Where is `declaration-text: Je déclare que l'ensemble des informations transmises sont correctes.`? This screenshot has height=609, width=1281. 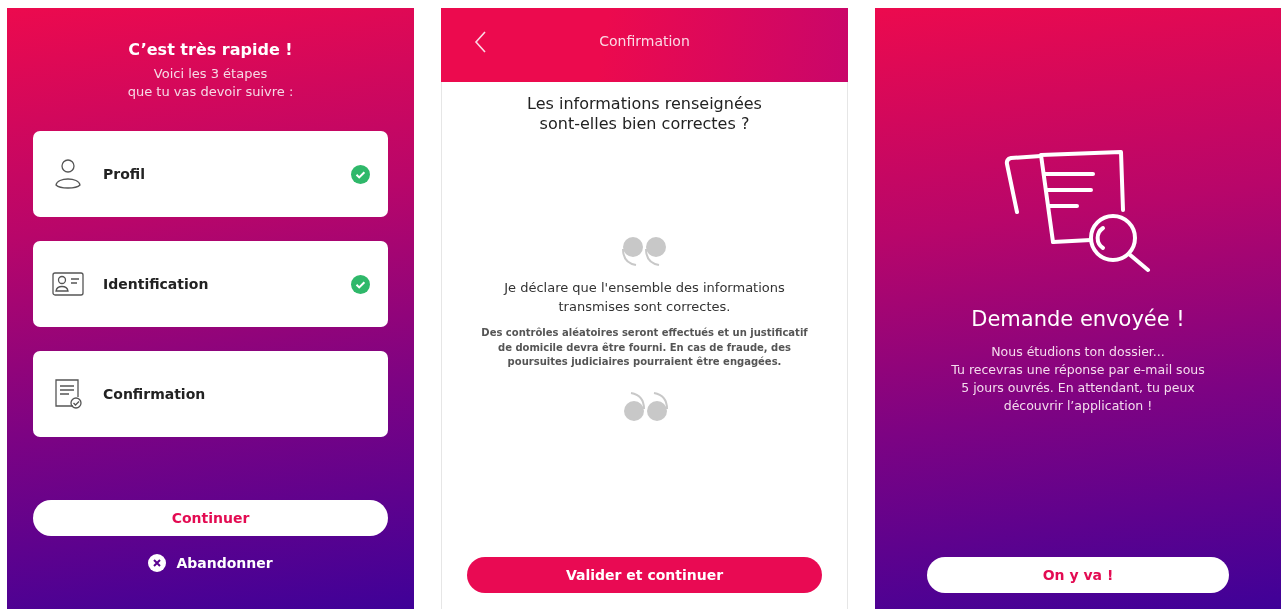
declaration-text: Je déclare que l'ensemble des informations transmises sont correctes. is located at coordinates (644, 297).